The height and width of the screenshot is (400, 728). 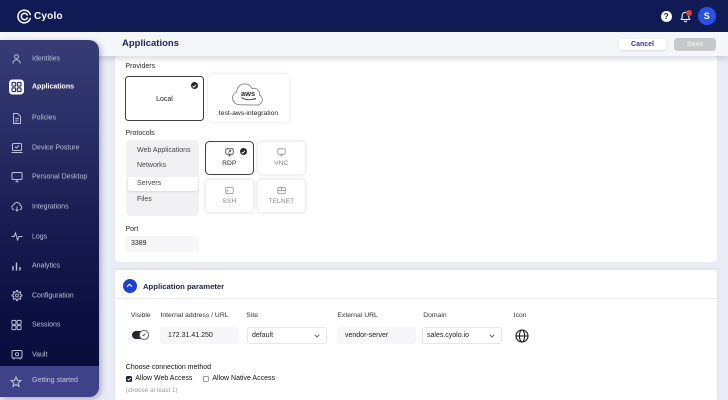 I want to click on svg-text: aws, so click(x=248, y=93).